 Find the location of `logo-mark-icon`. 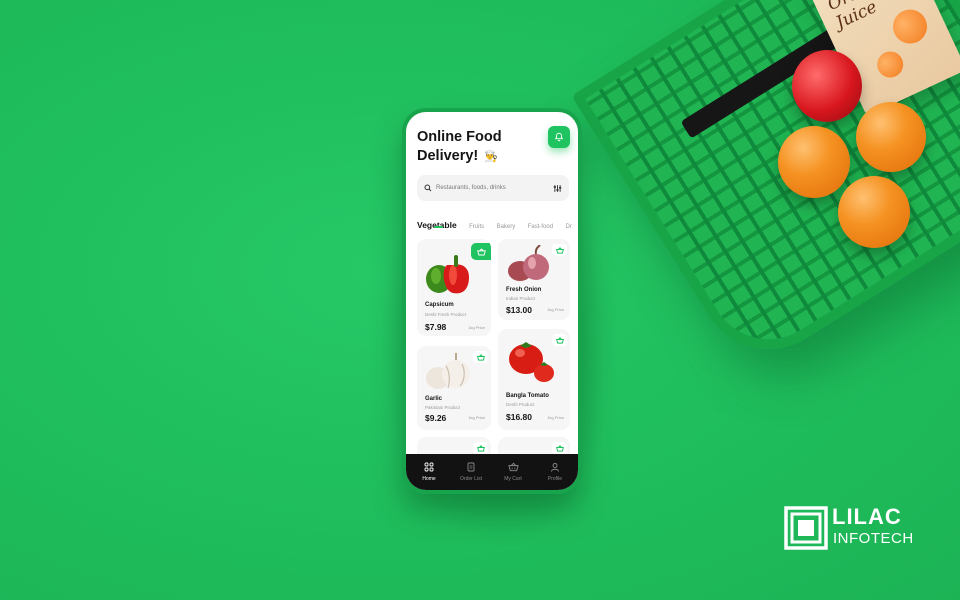

logo-mark-icon is located at coordinates (806, 528).